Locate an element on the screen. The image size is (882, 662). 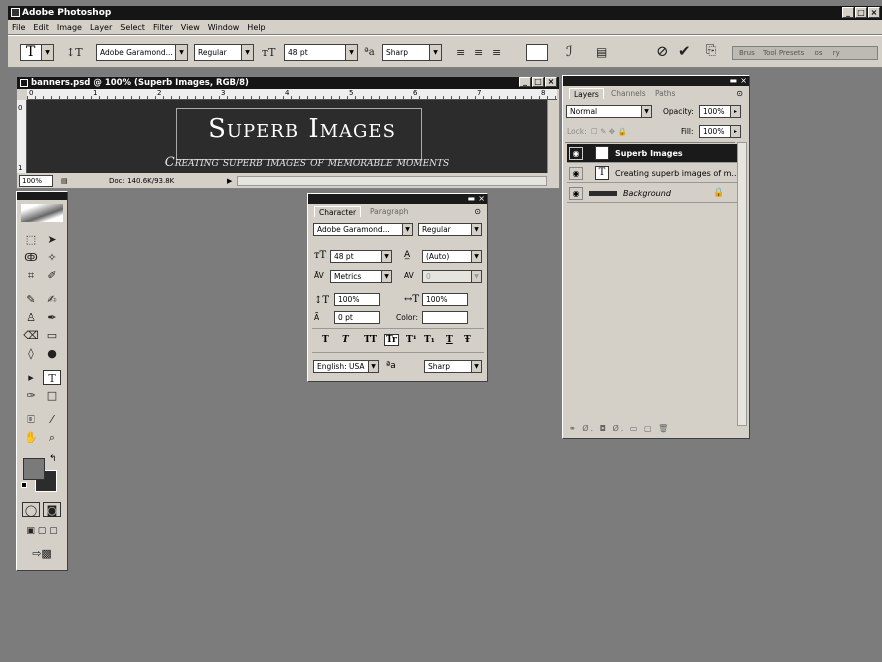
font-family-select: Adobe Garamond... ▼ is located at coordinates (142, 52).